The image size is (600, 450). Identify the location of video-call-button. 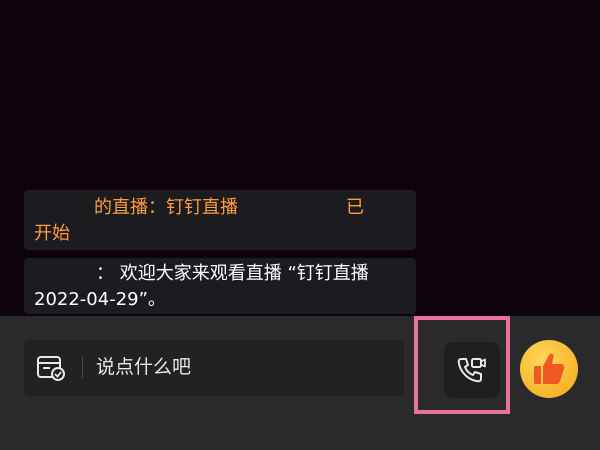
(462, 365).